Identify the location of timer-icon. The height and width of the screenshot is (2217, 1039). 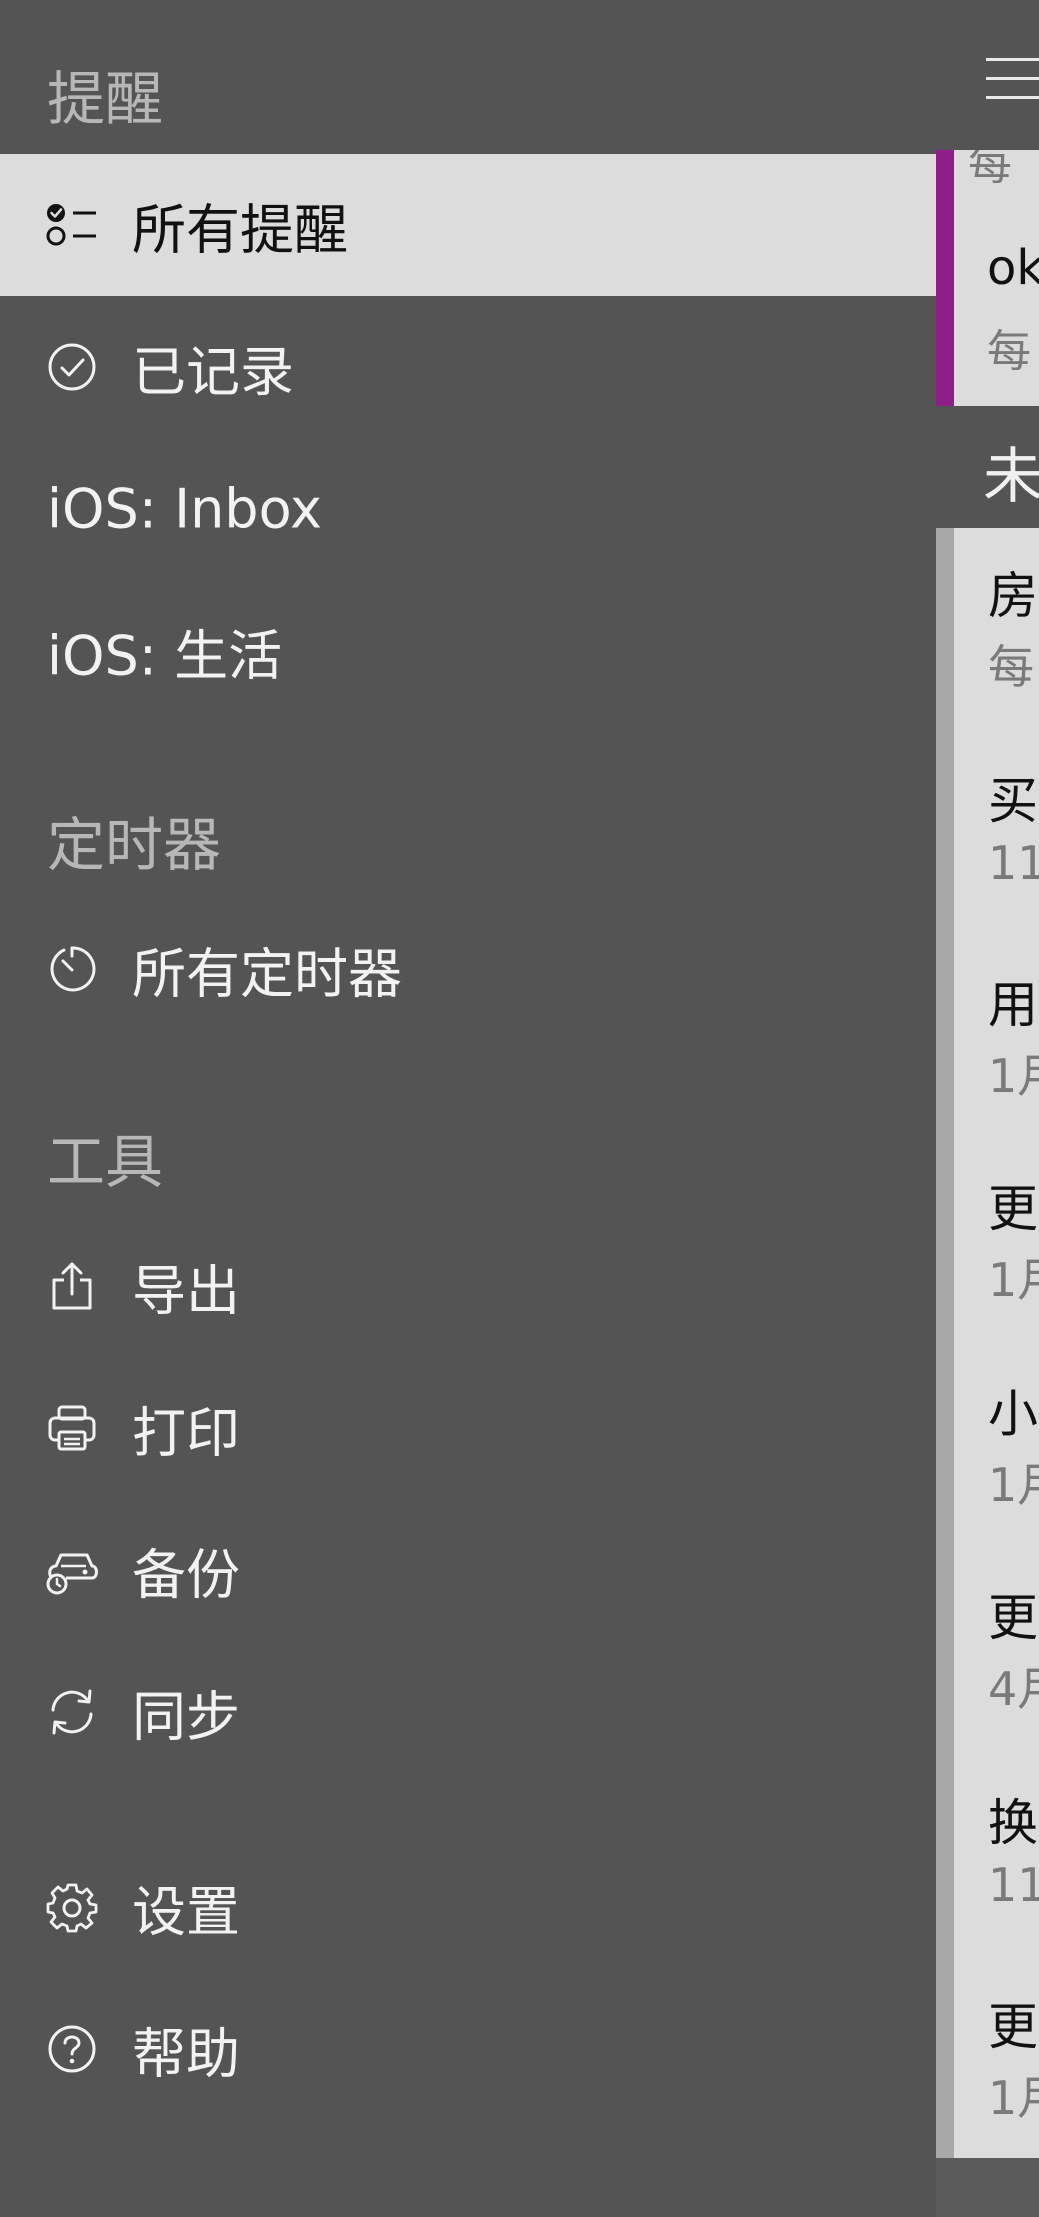
(72, 969).